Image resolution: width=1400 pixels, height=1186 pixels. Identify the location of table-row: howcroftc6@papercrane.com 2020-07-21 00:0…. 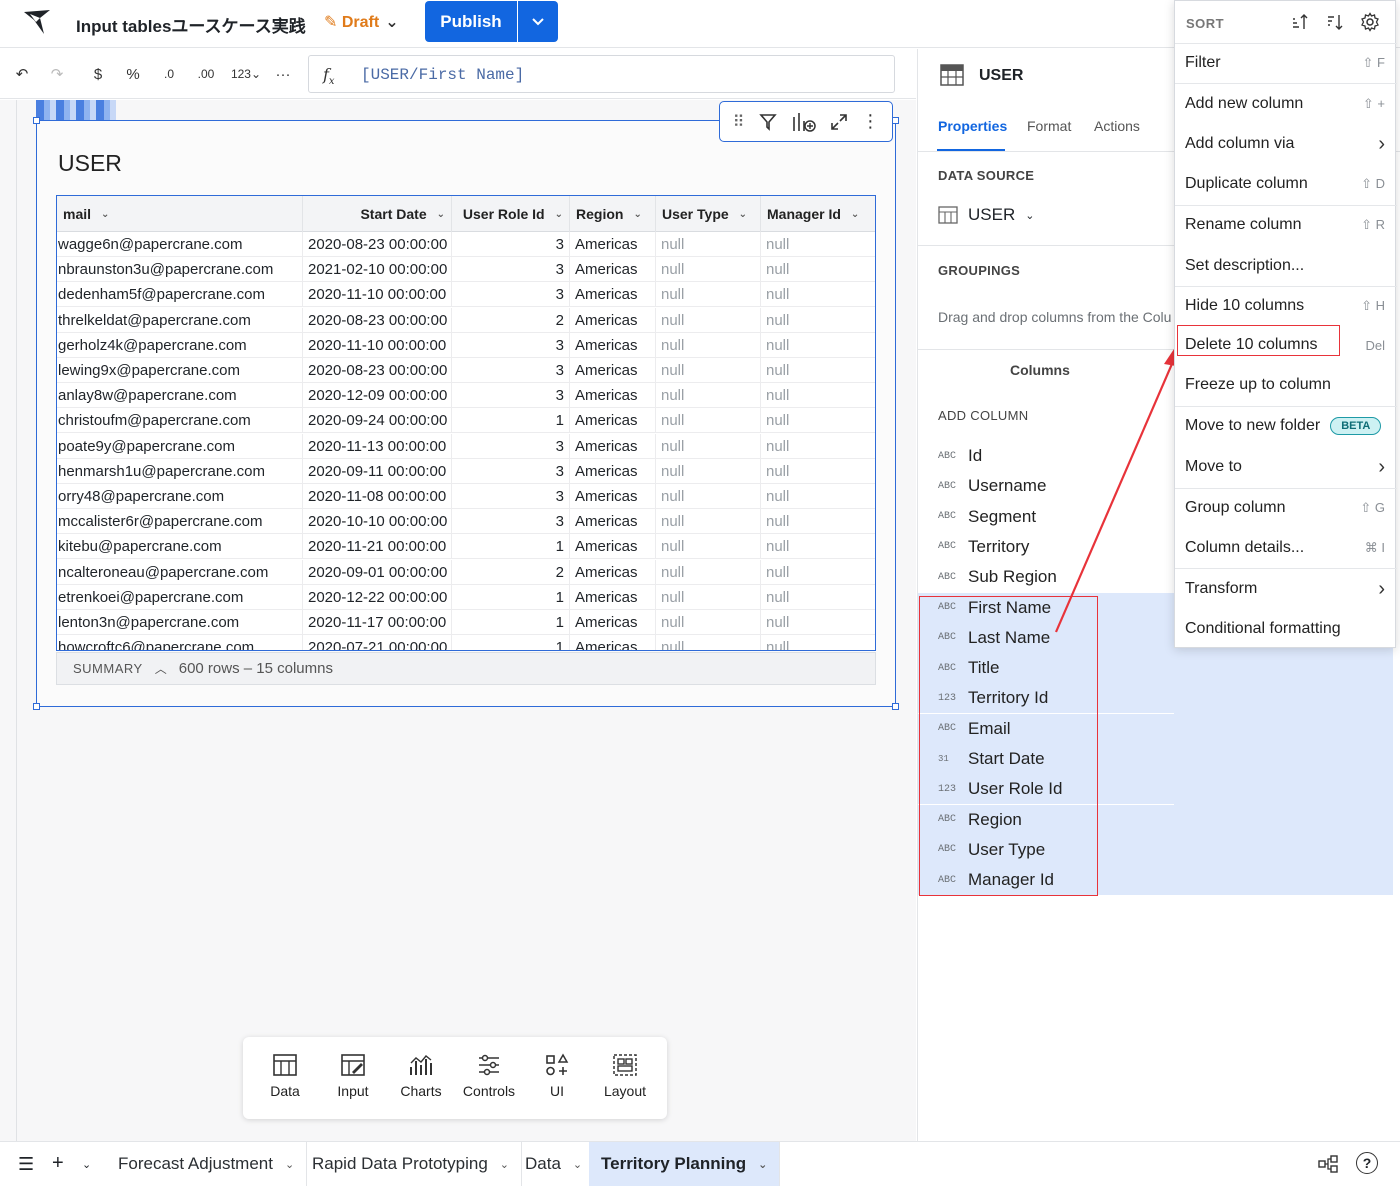
(466, 642).